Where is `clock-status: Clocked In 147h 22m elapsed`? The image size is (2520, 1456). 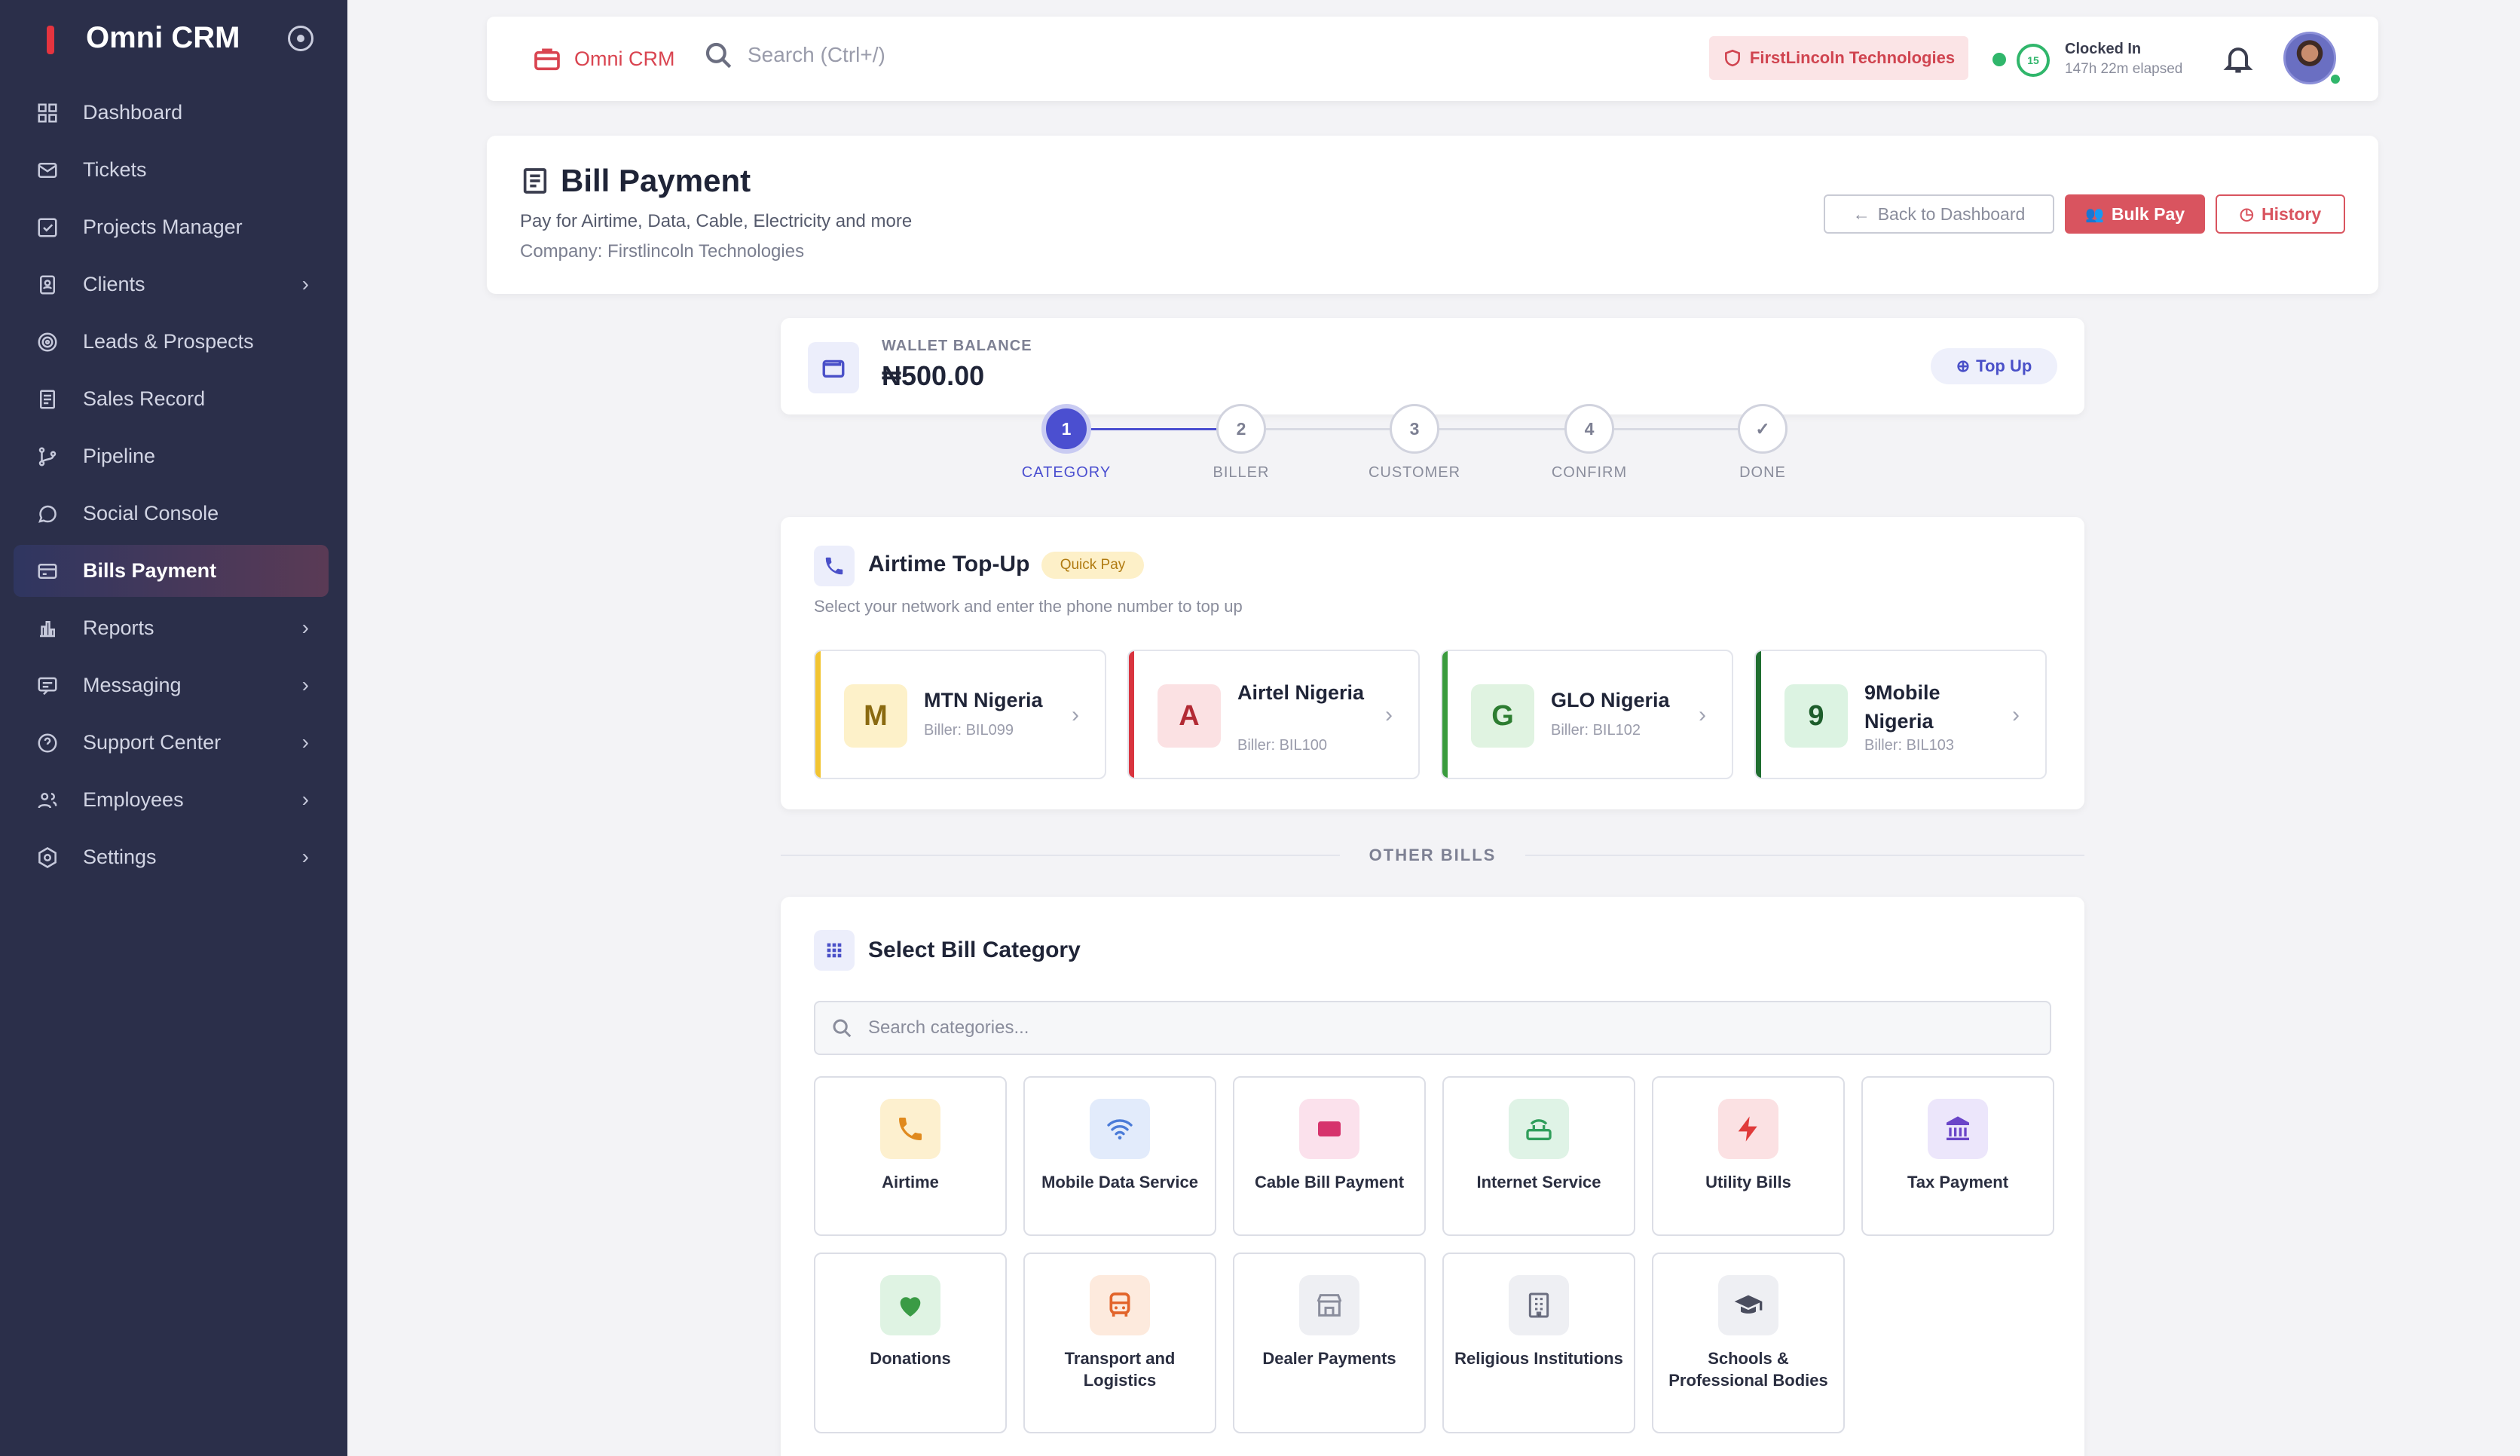 clock-status: Clocked In 147h 22m elapsed is located at coordinates (2123, 60).